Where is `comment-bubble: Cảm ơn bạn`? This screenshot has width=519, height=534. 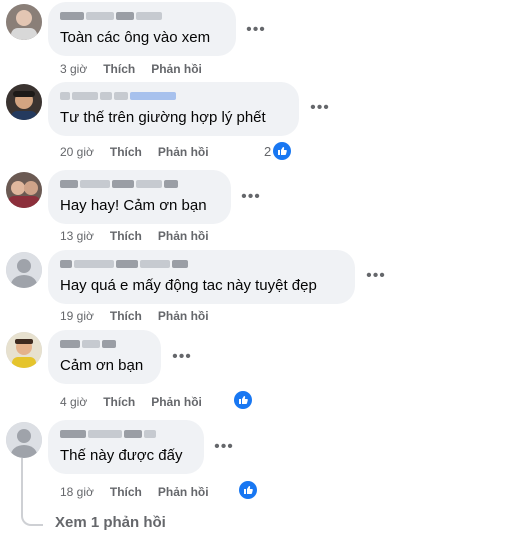
comment-bubble: Cảm ơn bạn is located at coordinates (104, 357).